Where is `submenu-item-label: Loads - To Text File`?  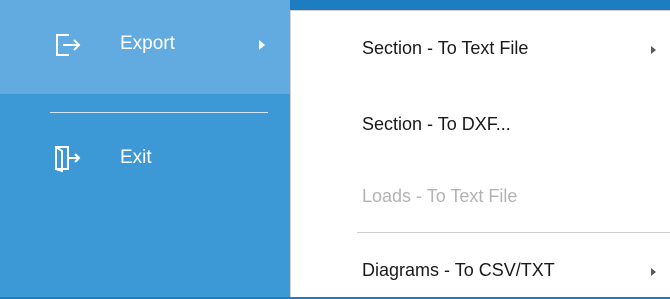
submenu-item-label: Loads - To Text File is located at coordinates (440, 196).